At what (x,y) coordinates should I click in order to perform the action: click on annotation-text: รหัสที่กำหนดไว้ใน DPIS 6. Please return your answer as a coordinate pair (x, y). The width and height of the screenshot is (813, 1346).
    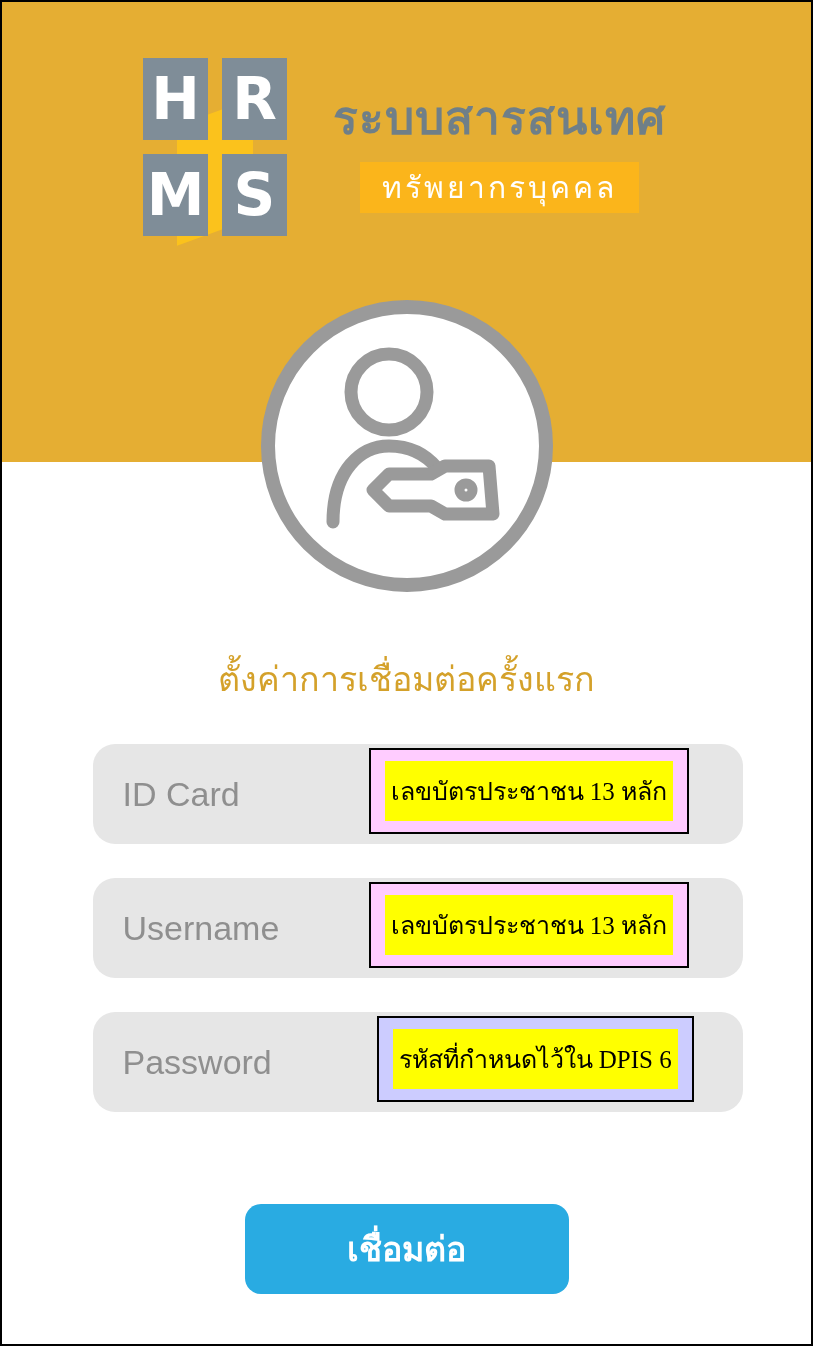
    Looking at the image, I should click on (535, 1059).